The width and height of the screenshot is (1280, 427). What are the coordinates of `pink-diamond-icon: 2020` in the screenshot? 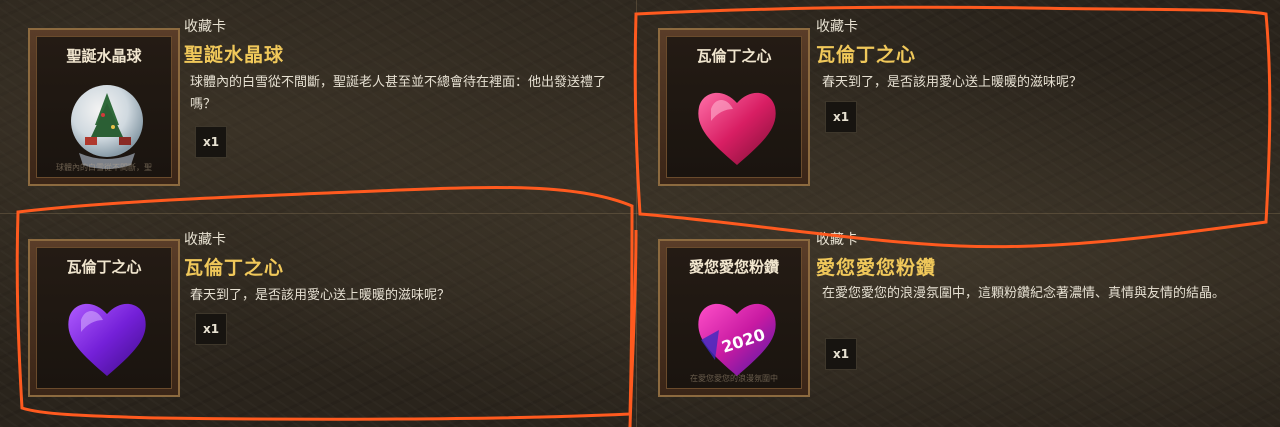 It's located at (737, 339).